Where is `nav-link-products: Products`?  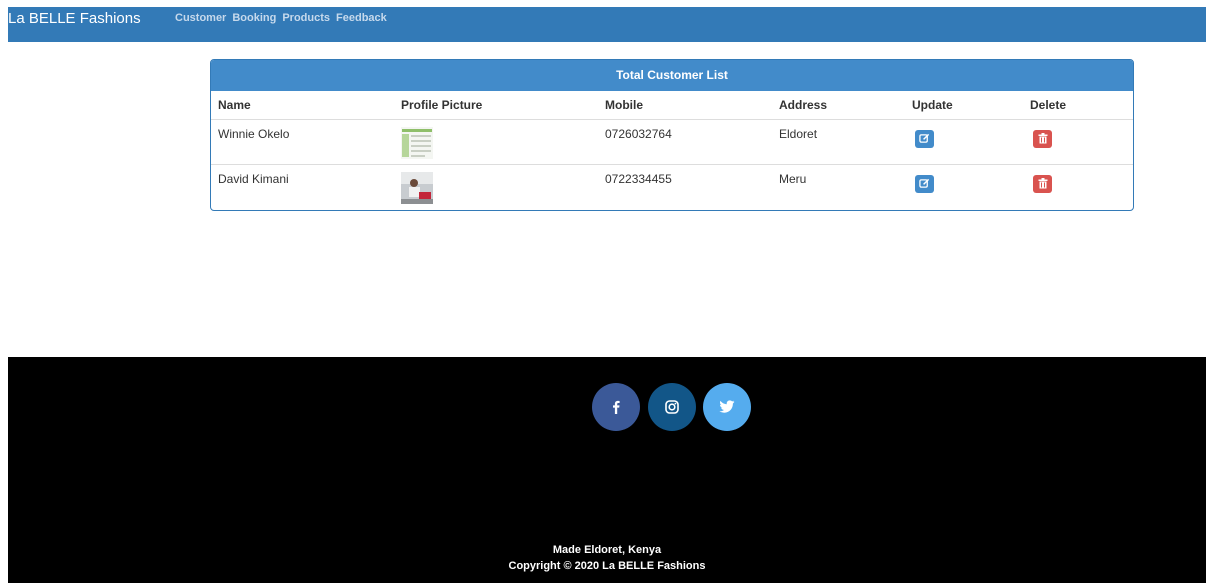
nav-link-products: Products is located at coordinates (306, 18).